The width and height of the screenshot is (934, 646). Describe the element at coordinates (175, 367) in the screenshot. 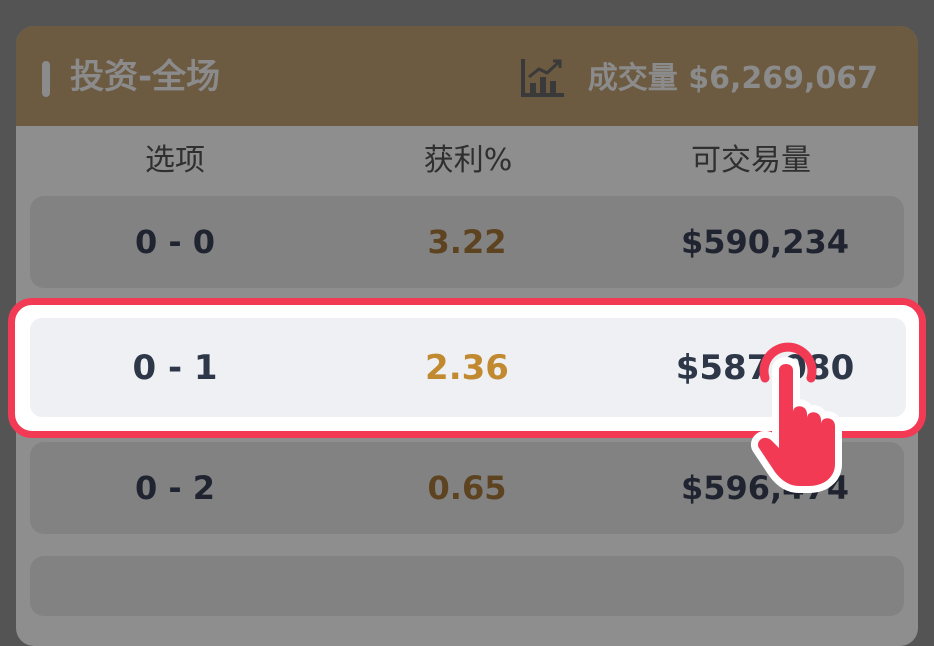

I see `row-option: 0 - 1` at that location.